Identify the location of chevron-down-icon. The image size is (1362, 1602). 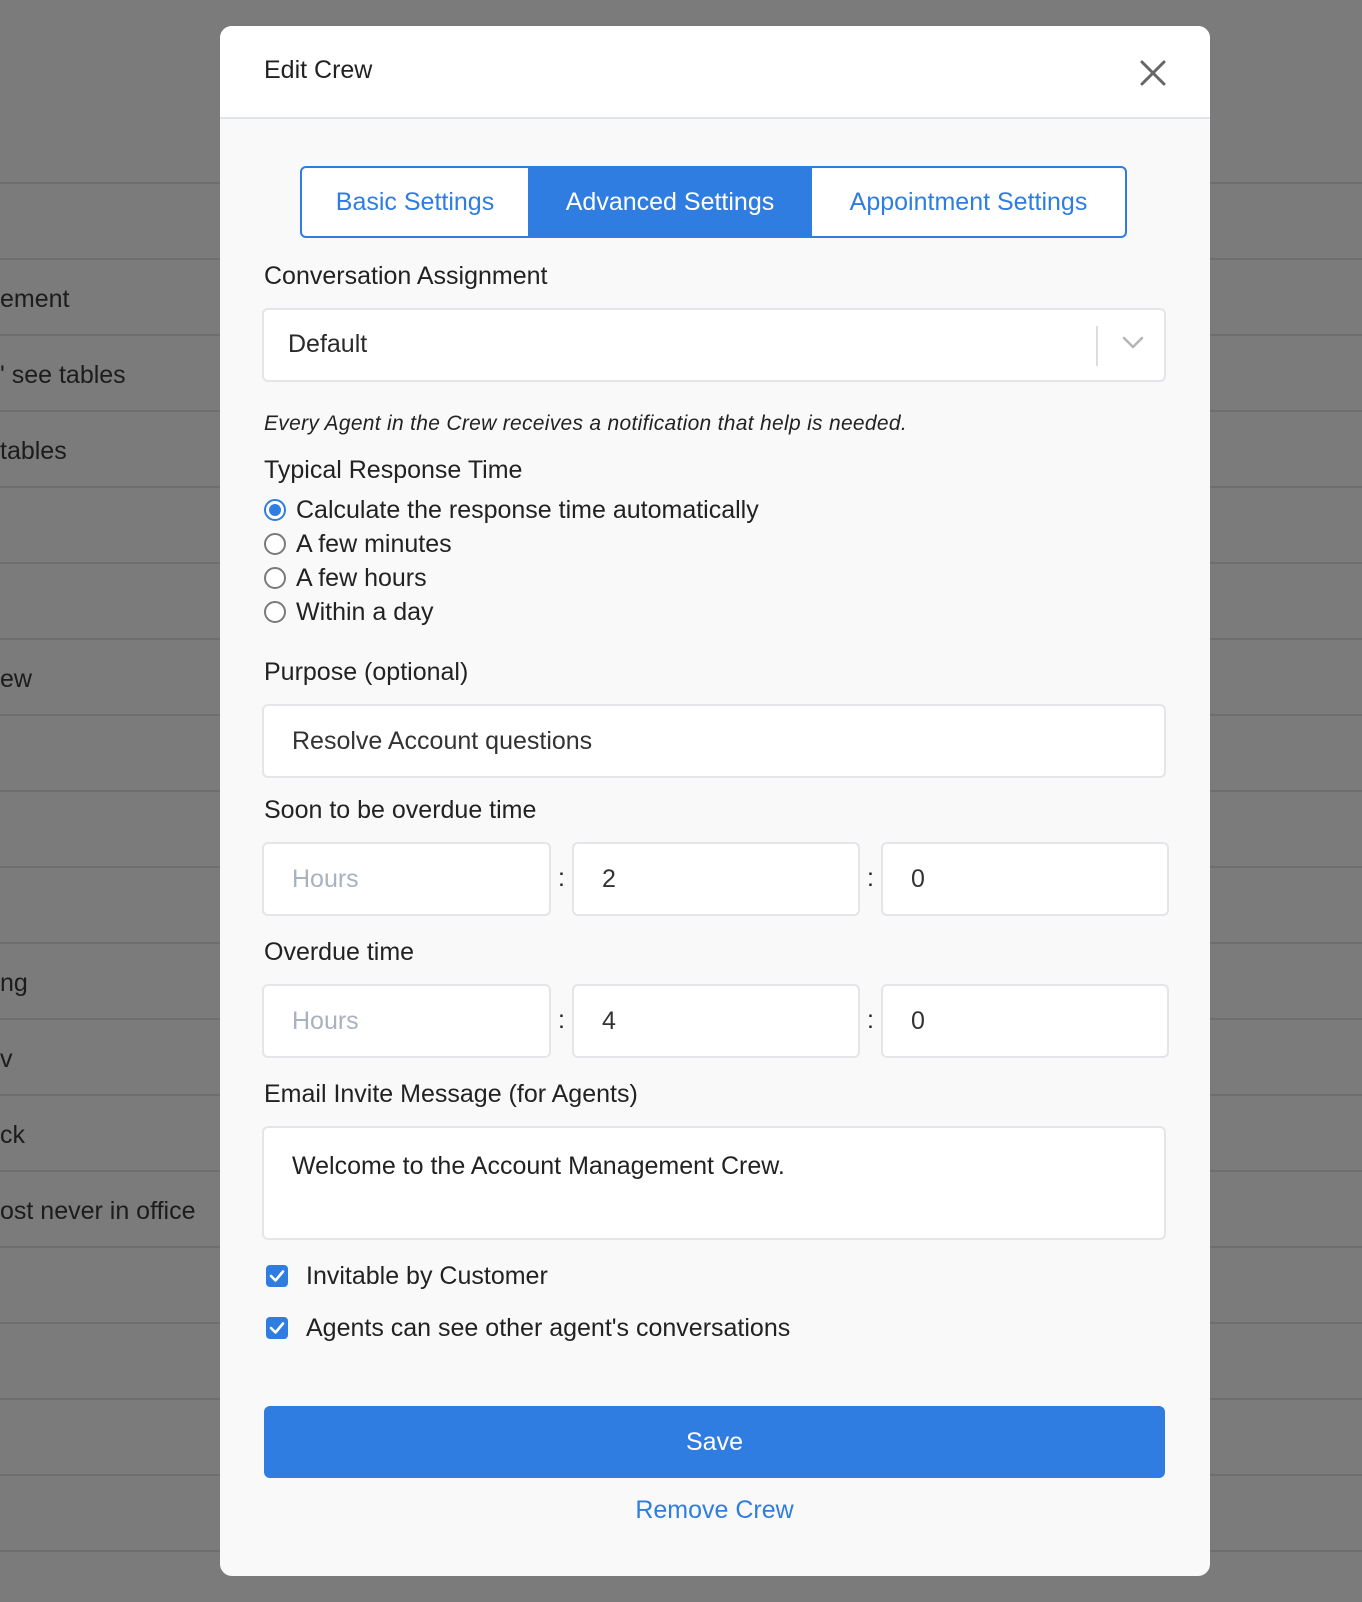
(1133, 342).